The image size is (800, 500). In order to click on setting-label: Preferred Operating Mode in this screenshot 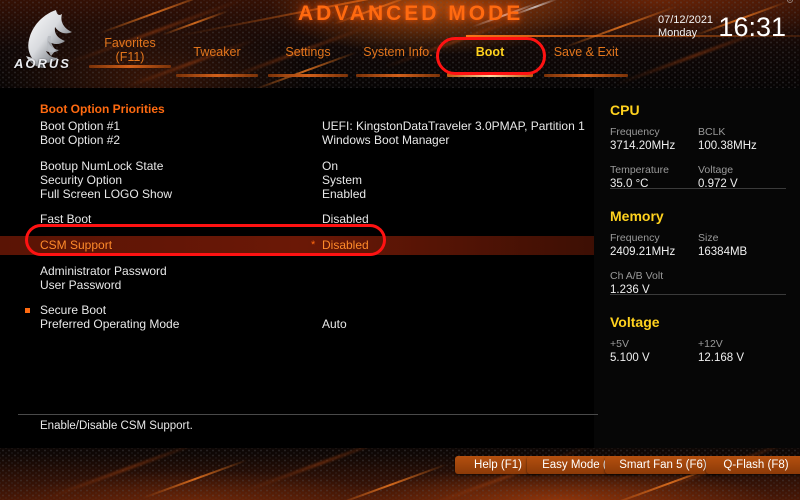, I will do `click(110, 324)`.